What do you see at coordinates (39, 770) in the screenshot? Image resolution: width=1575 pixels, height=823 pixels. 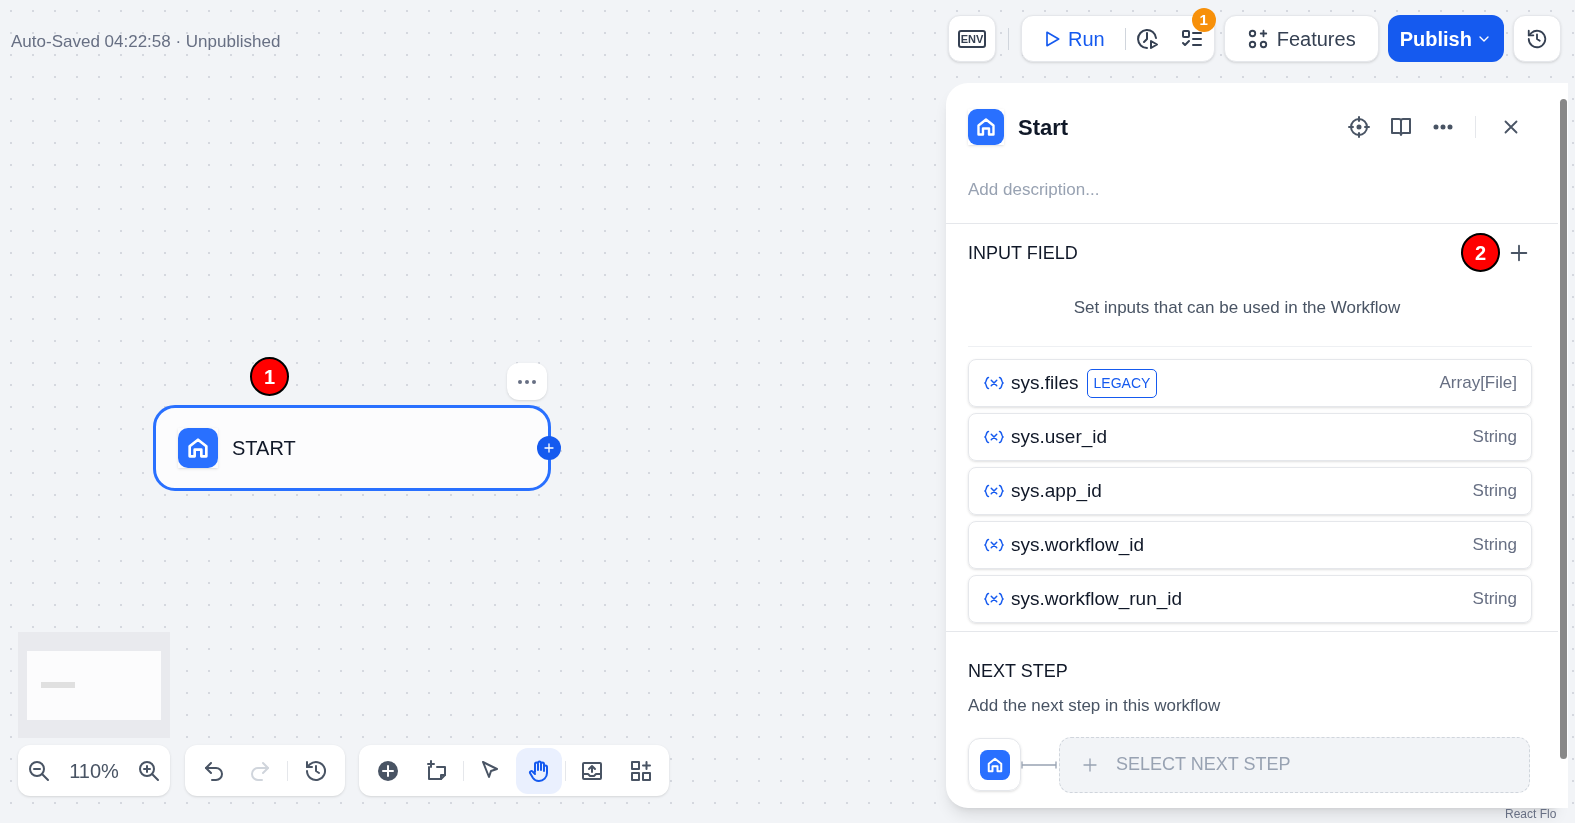 I see `zoom-out-icon` at bounding box center [39, 770].